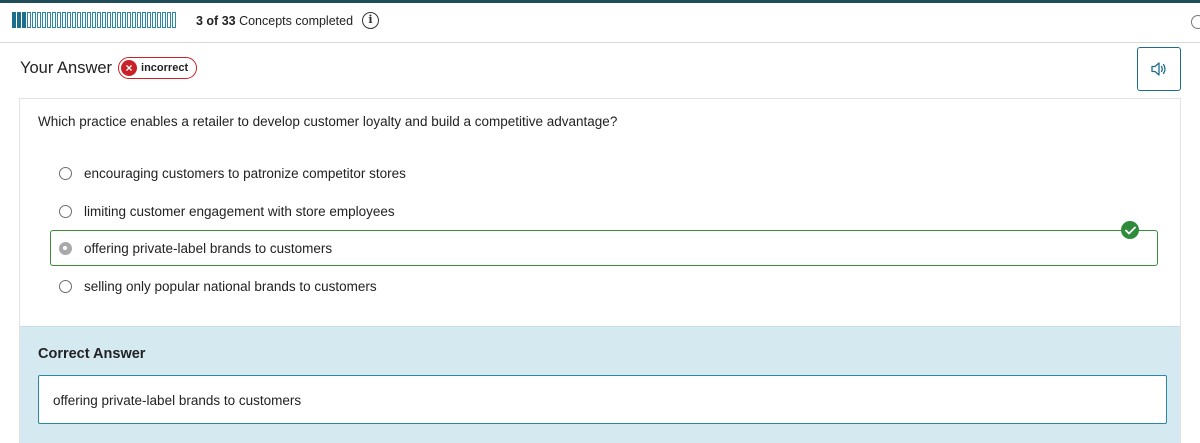 The width and height of the screenshot is (1200, 443). Describe the element at coordinates (216, 21) in the screenshot. I see `progress-count: 3 of 33` at that location.